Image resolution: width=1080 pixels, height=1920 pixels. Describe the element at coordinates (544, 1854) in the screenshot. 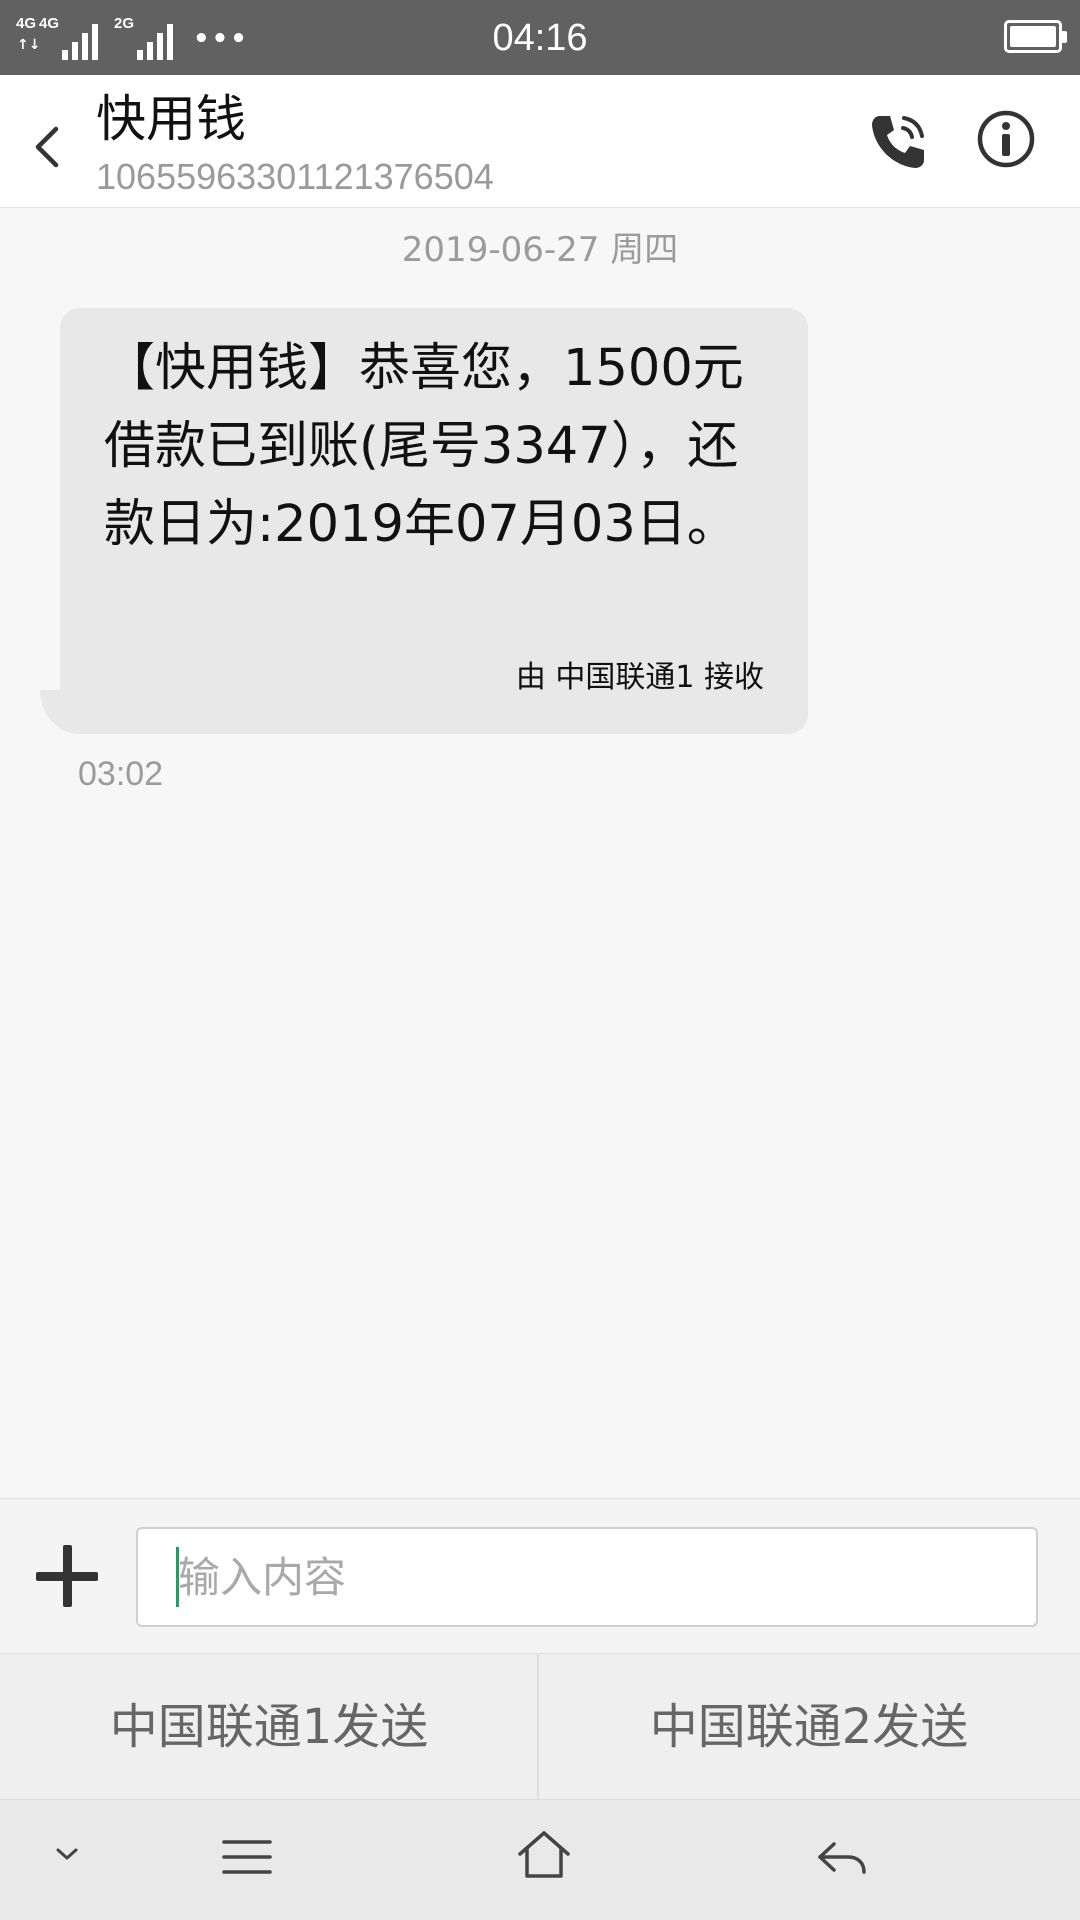

I see `home-icon` at that location.